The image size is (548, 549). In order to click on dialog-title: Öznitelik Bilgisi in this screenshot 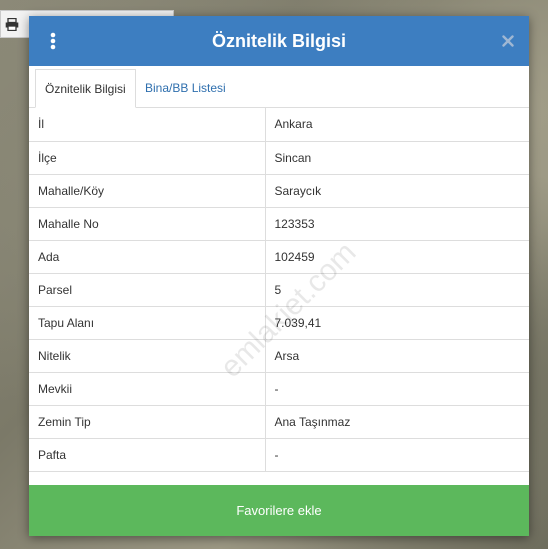, I will do `click(279, 41)`.